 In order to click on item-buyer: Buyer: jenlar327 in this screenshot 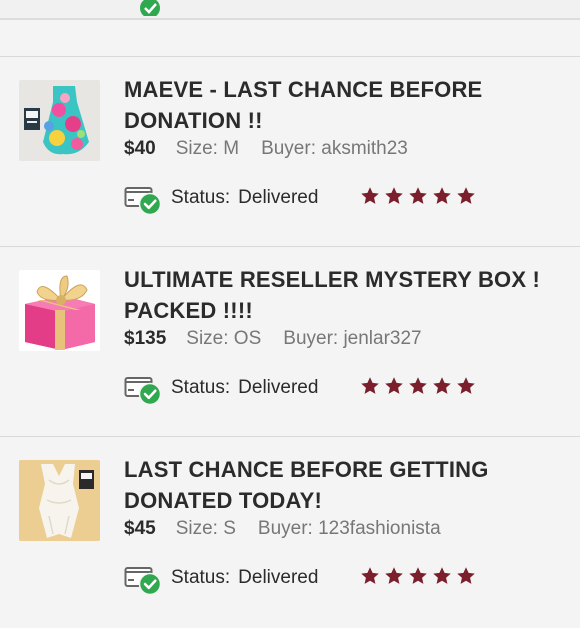, I will do `click(352, 338)`.